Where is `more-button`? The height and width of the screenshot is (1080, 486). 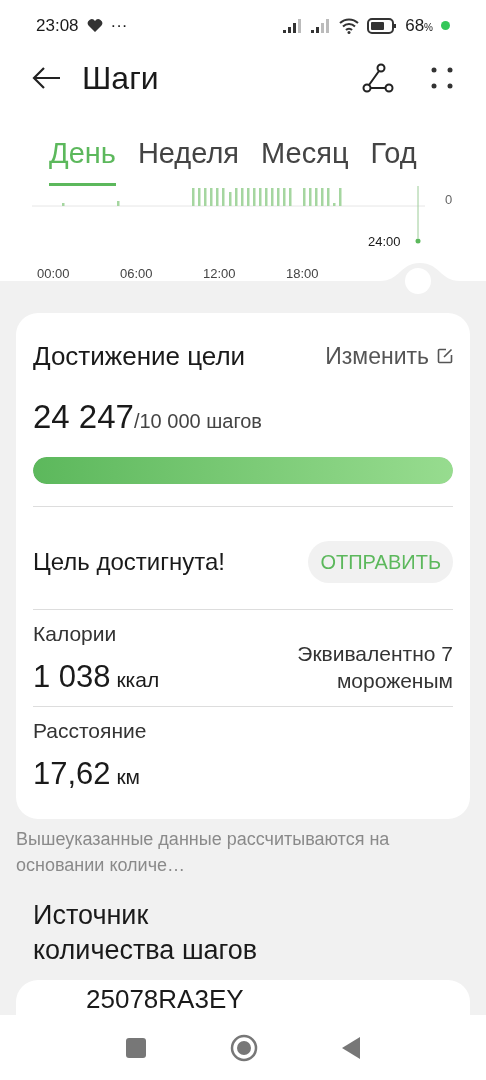
more-button is located at coordinates (442, 77).